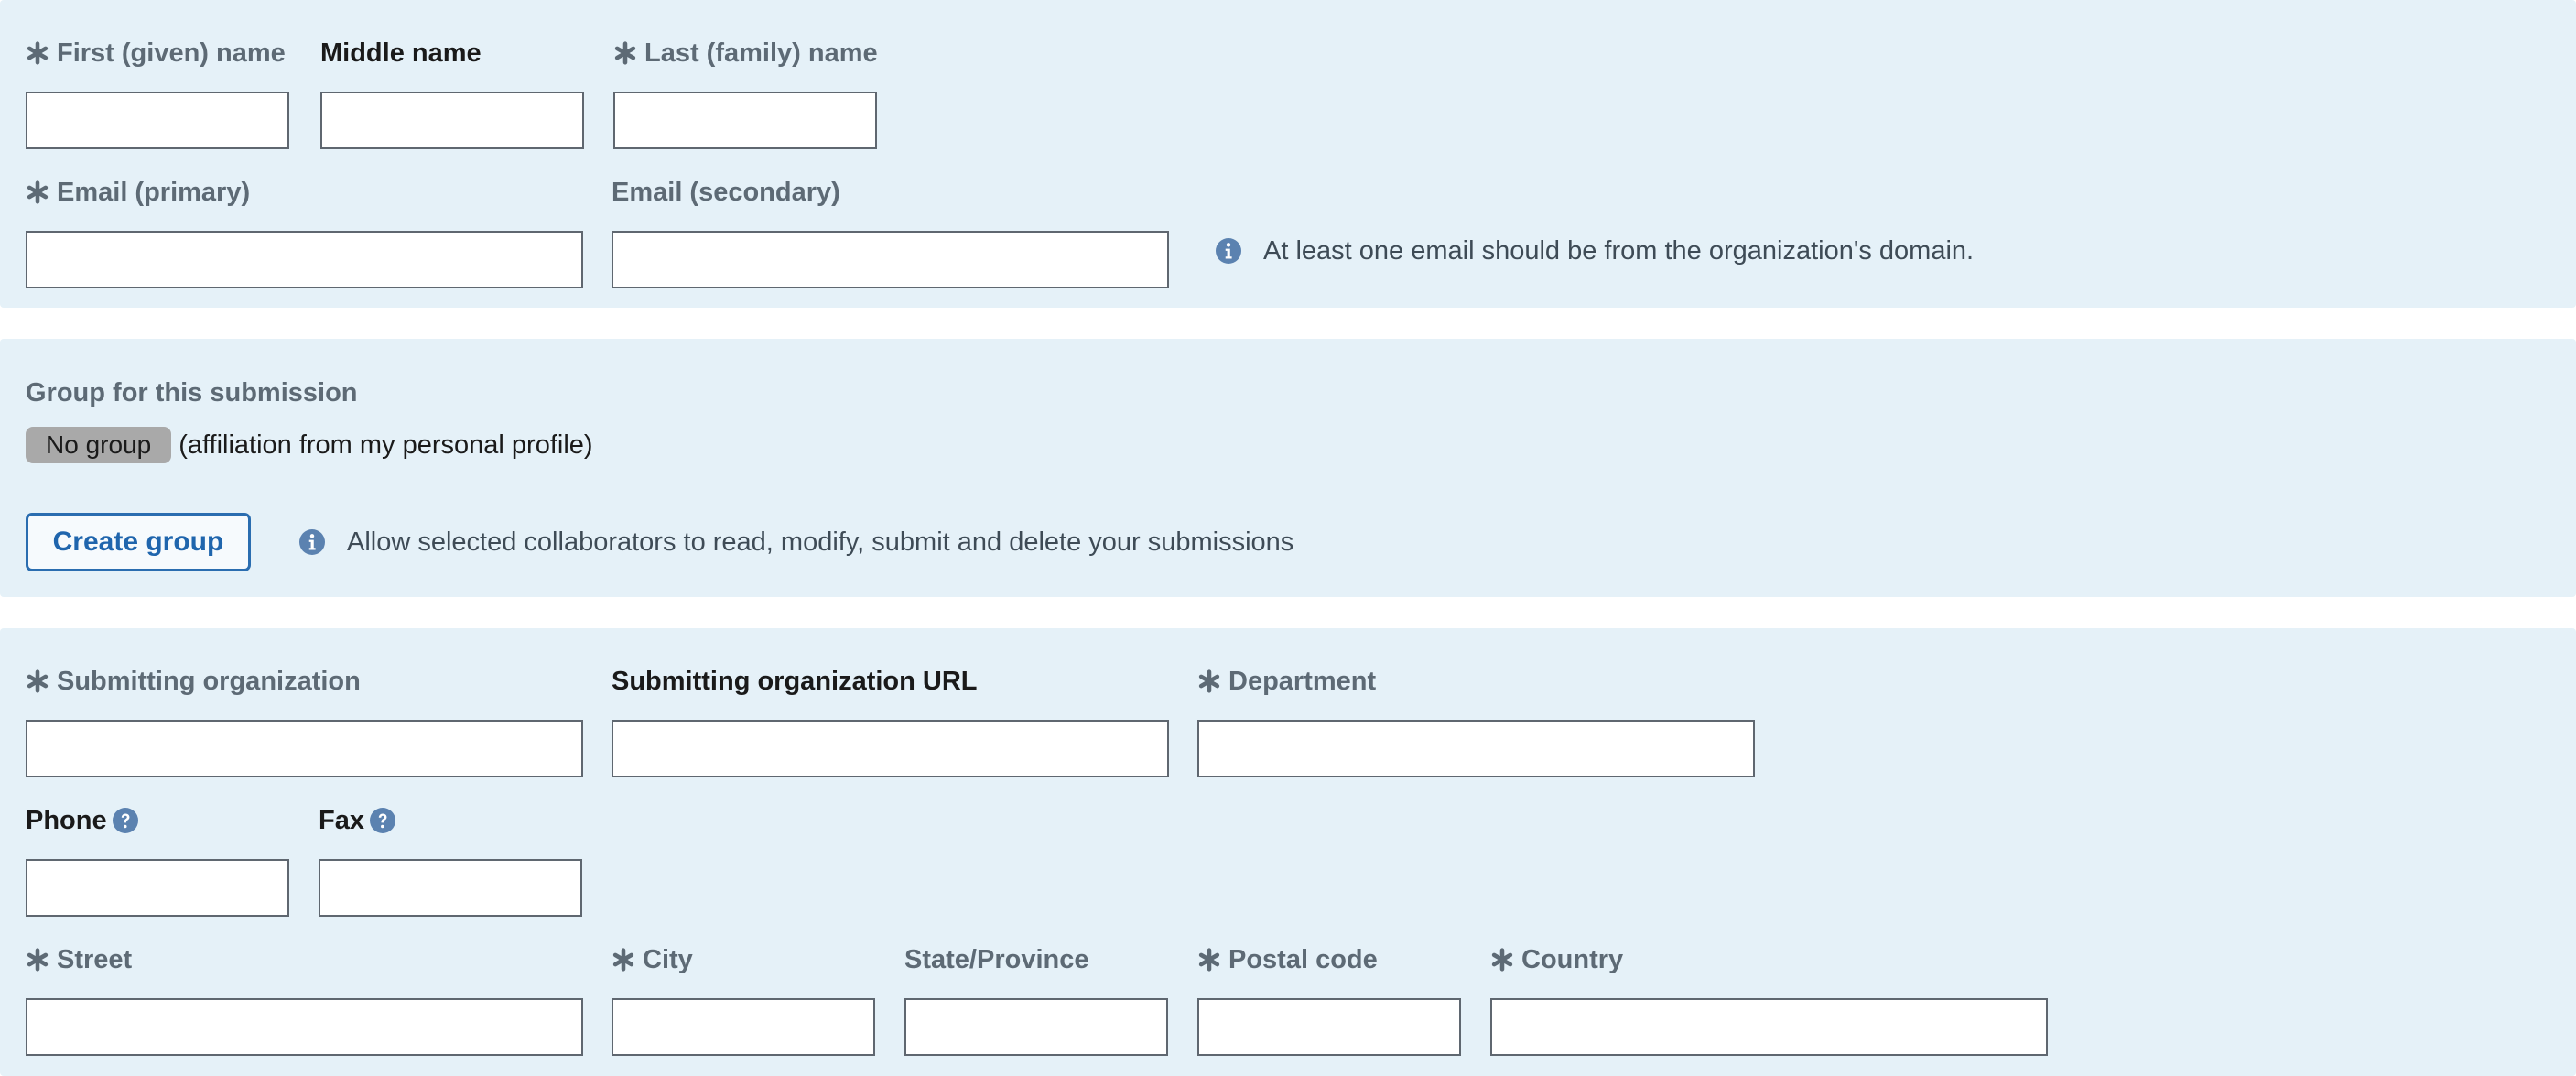  I want to click on middle-name-label-text: Middle name, so click(401, 53).